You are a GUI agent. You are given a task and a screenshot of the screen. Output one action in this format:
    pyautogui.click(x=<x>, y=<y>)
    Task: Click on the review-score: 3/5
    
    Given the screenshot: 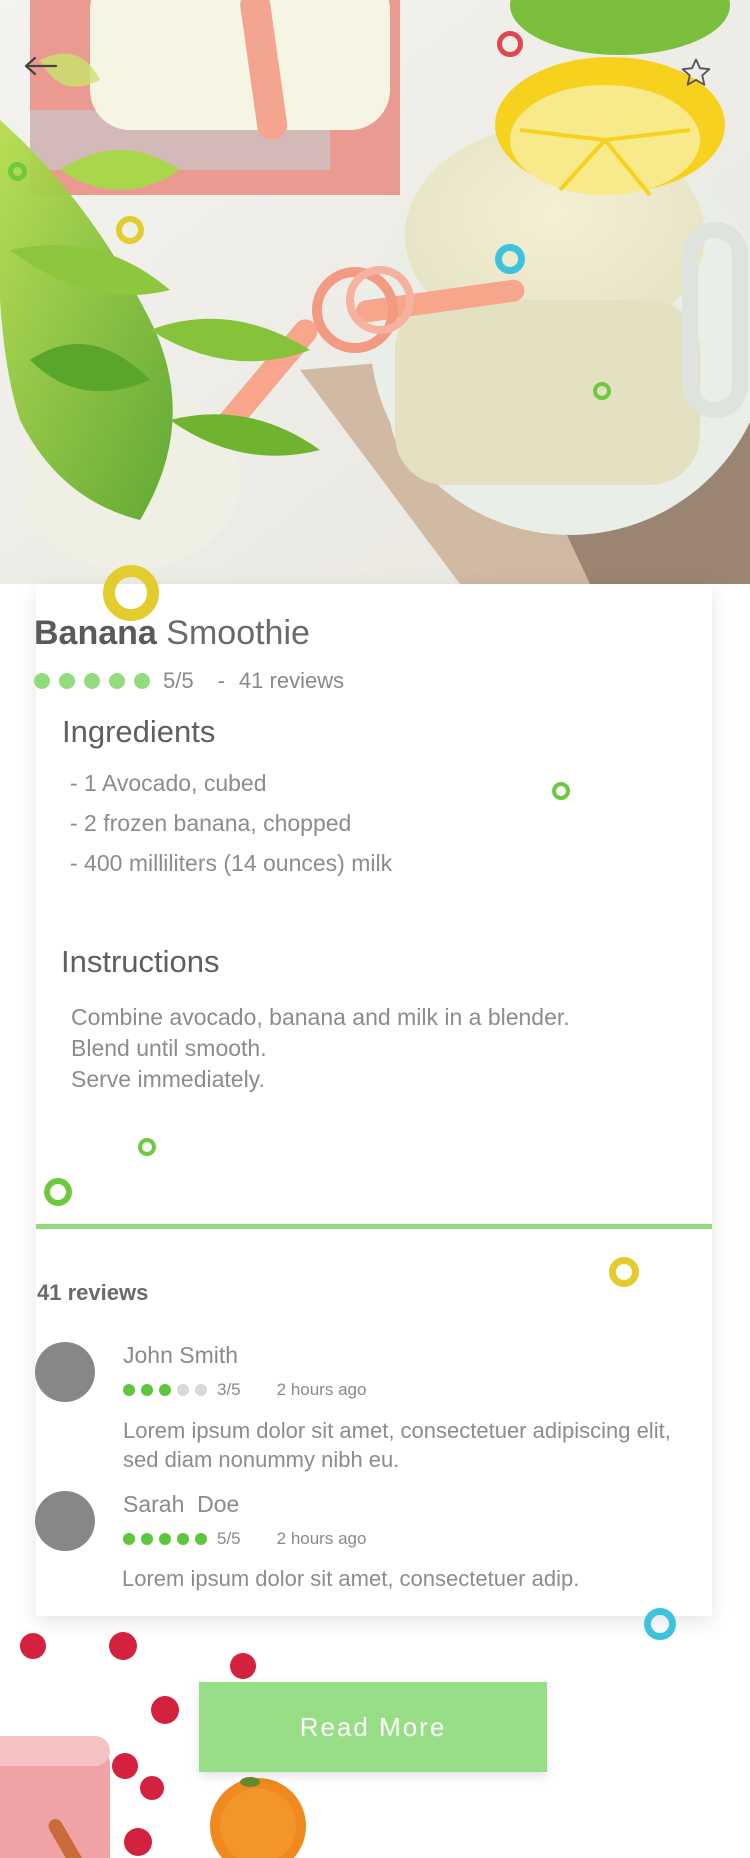 What is the action you would take?
    pyautogui.click(x=229, y=1389)
    